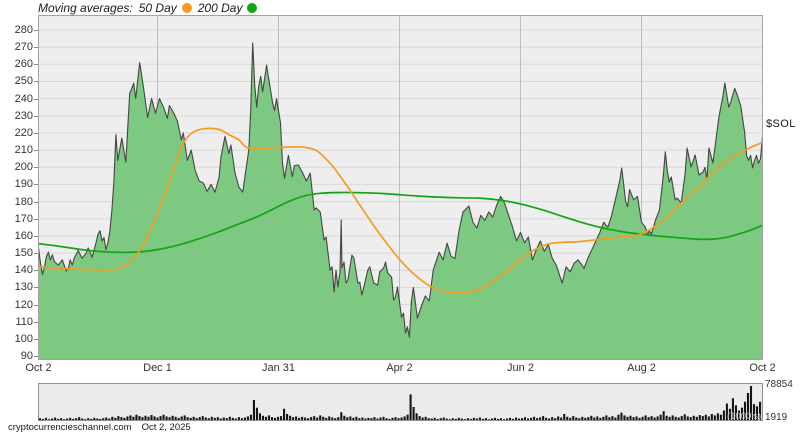 The height and width of the screenshot is (435, 800). I want to click on volume-last-label: 1919, so click(776, 417).